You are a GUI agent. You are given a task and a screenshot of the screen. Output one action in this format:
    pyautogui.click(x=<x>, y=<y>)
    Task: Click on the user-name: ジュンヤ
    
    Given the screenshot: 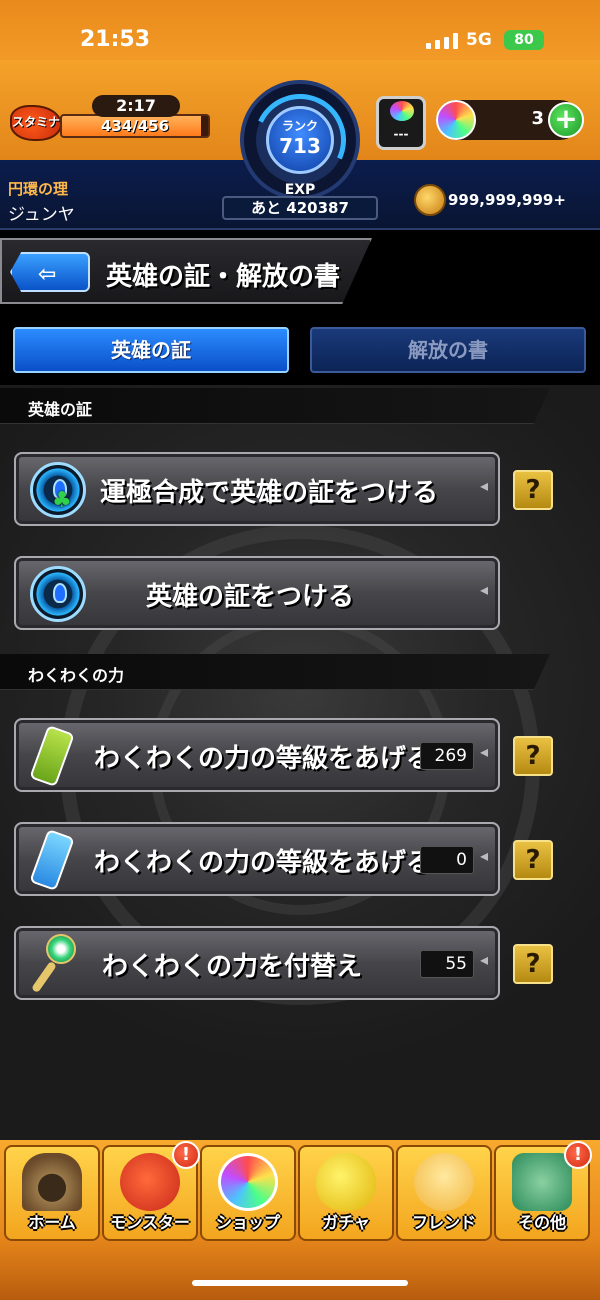 What is the action you would take?
    pyautogui.click(x=41, y=215)
    